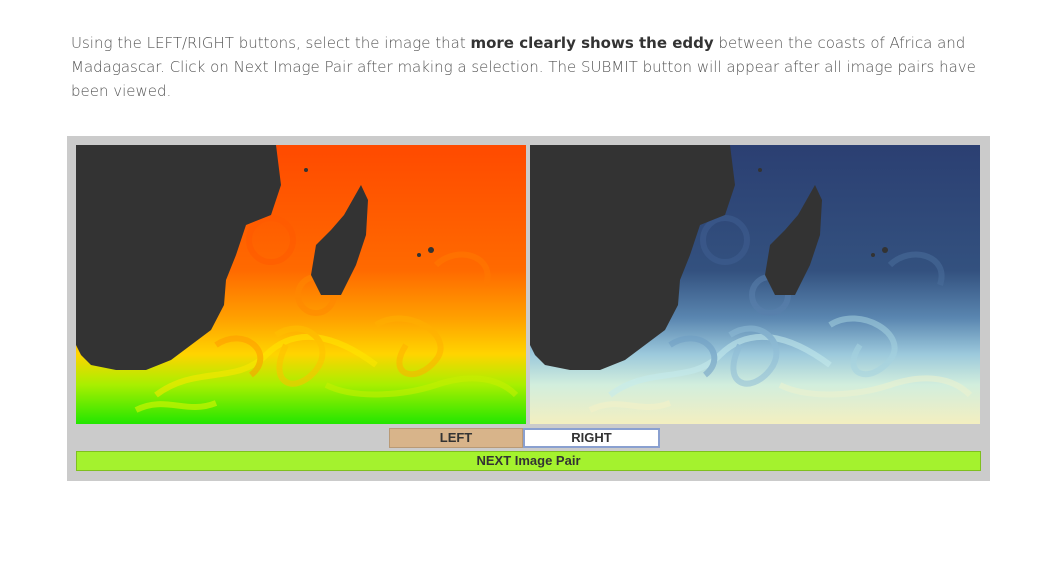 Image resolution: width=1053 pixels, height=562 pixels. What do you see at coordinates (528, 461) in the screenshot?
I see `next-image-pair-button: NEXT Image Pair` at bounding box center [528, 461].